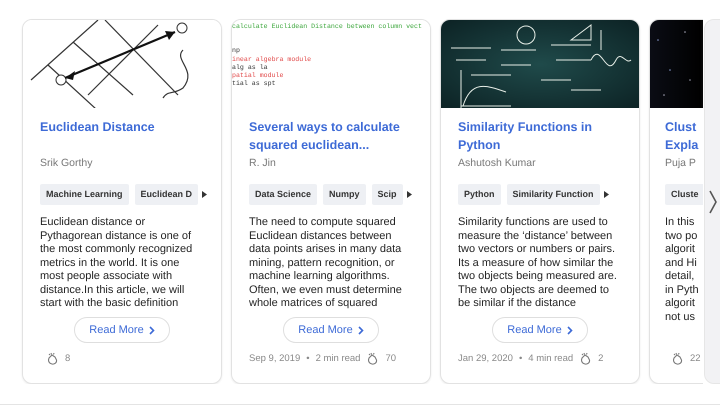 Image resolution: width=720 pixels, height=405 pixels. I want to click on clap-count: 22, so click(695, 358).